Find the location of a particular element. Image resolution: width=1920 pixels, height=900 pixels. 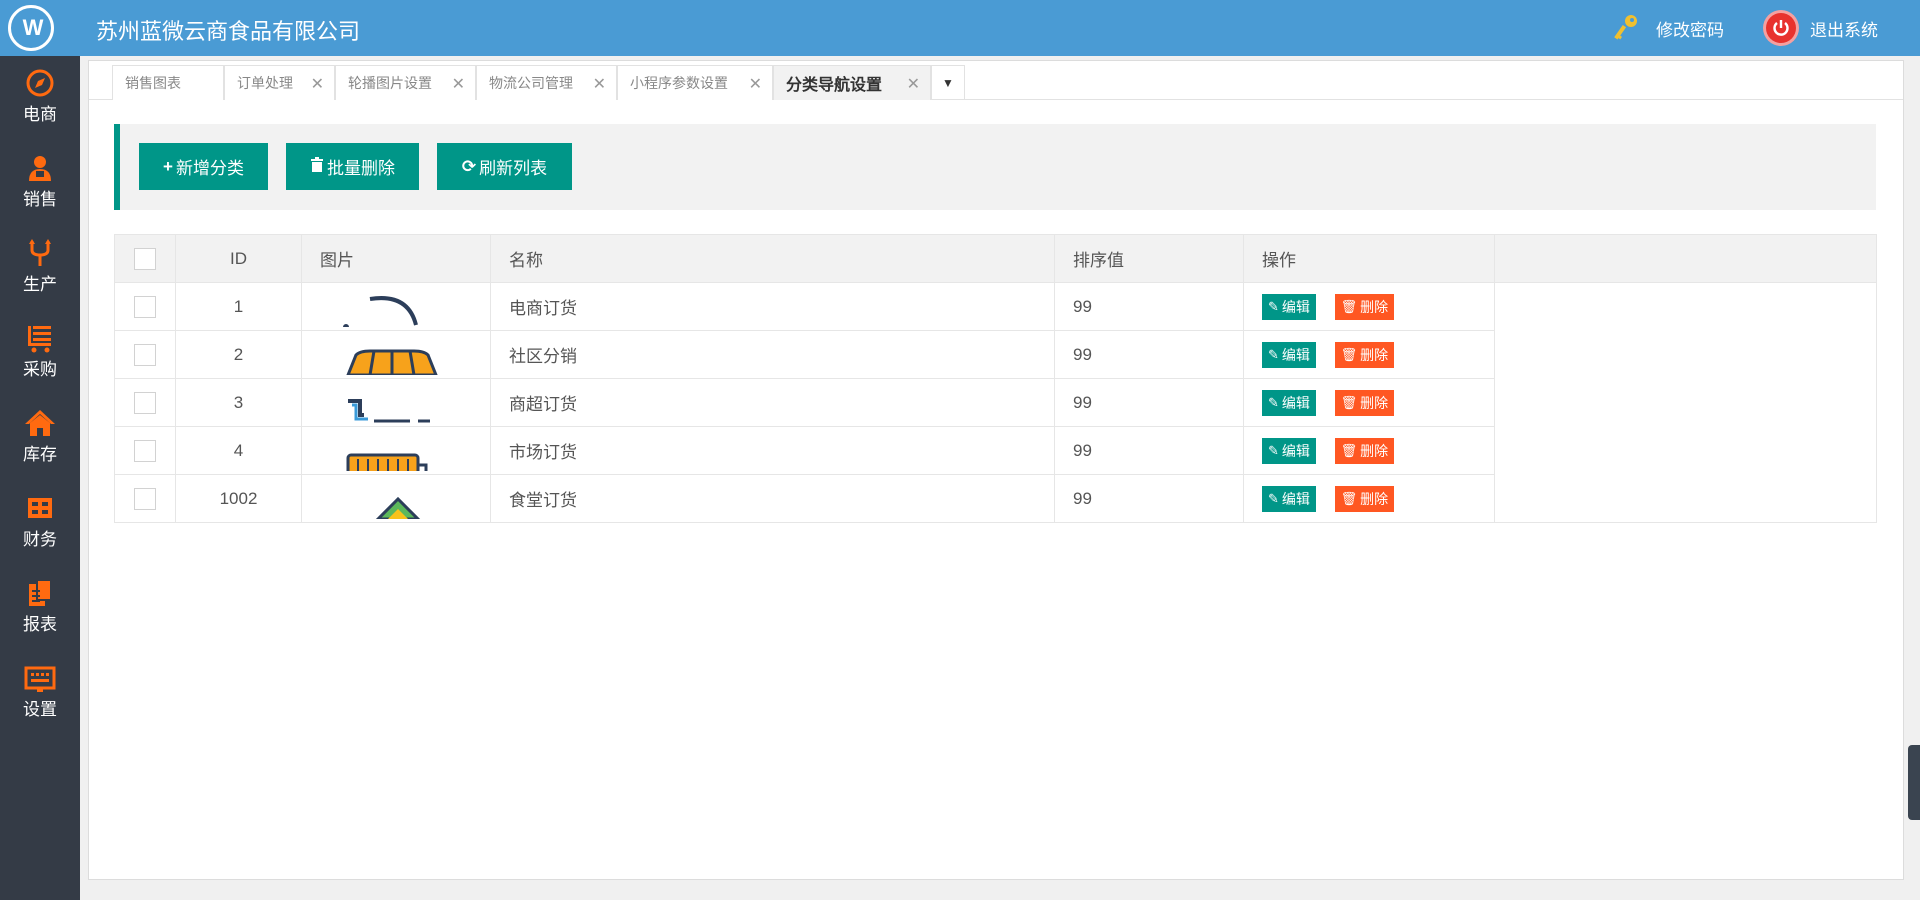

table-row: 3 商超订货 99 ✎ 编辑 🗑 删除 is located at coordinates (995, 402).